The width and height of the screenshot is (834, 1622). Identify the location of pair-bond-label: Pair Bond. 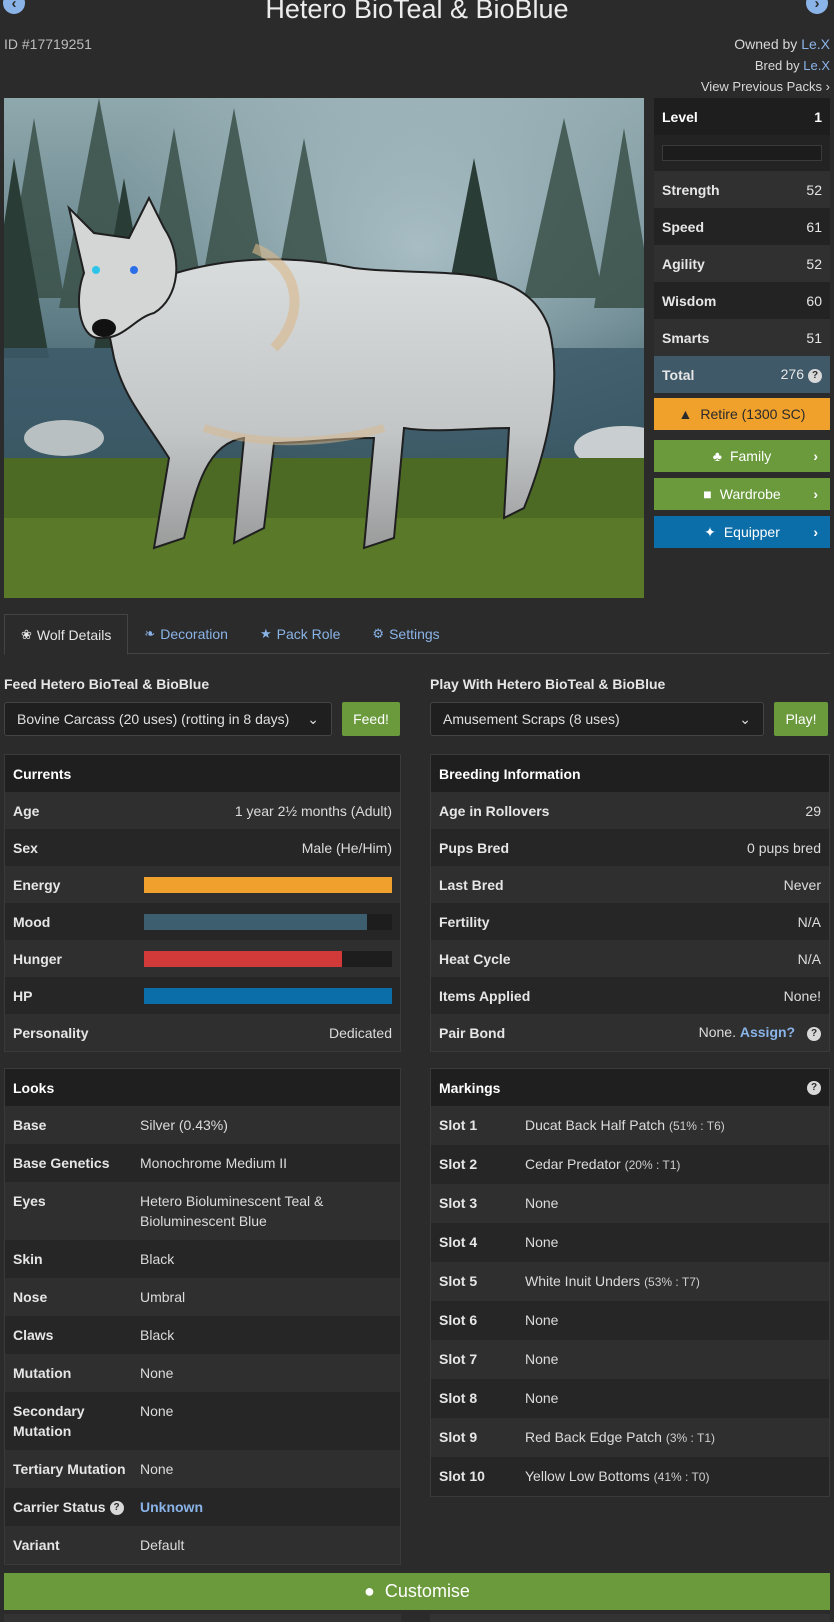
(472, 1032).